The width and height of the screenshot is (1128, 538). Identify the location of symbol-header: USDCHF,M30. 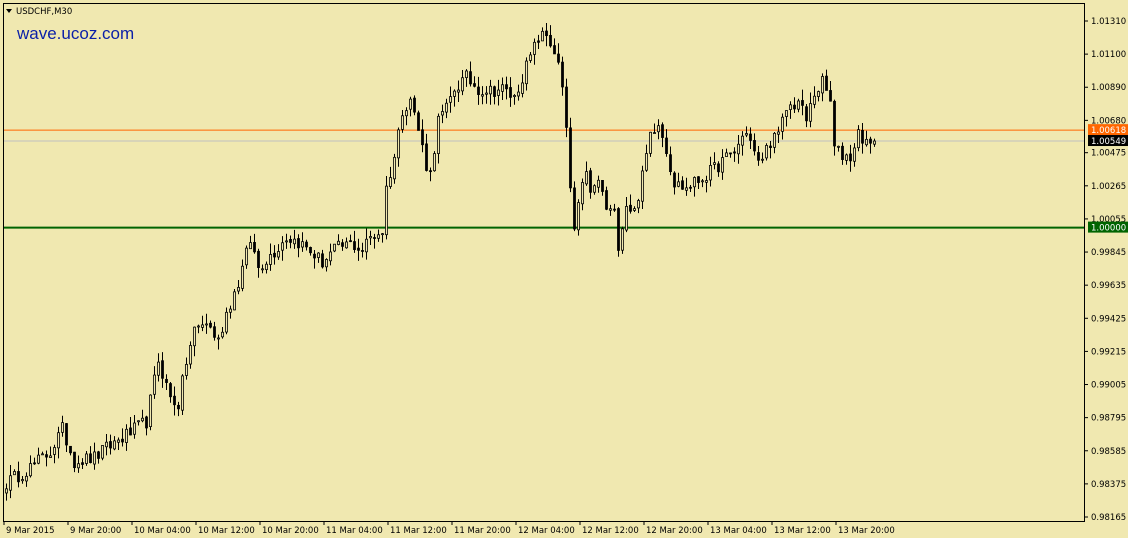
(39, 12).